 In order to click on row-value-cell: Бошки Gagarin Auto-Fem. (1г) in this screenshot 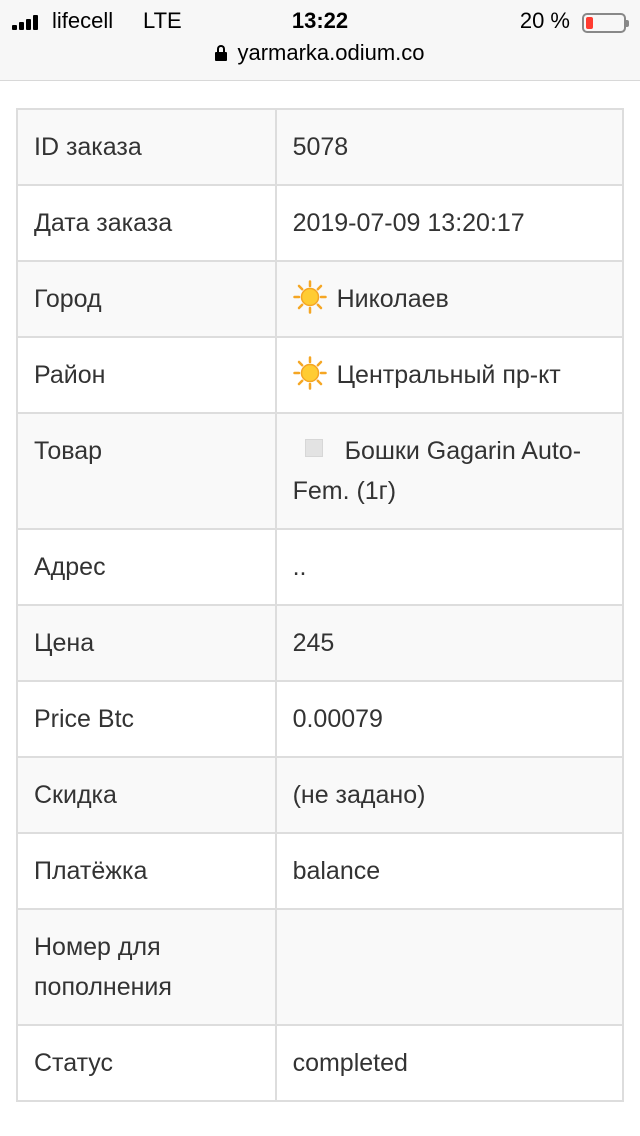, I will do `click(449, 471)`.